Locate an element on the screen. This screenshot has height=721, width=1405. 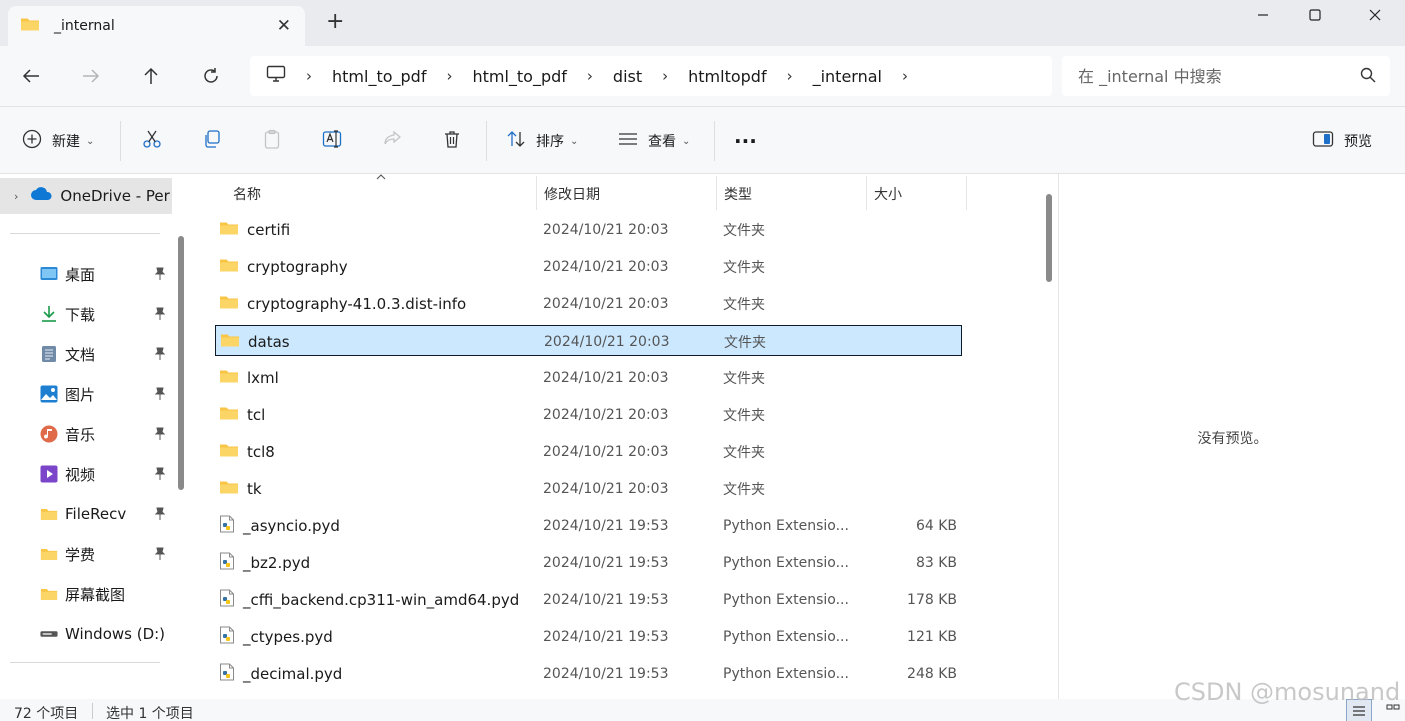
file-row: datas 2024/10/21 20:03 文件夹 is located at coordinates (588, 340).